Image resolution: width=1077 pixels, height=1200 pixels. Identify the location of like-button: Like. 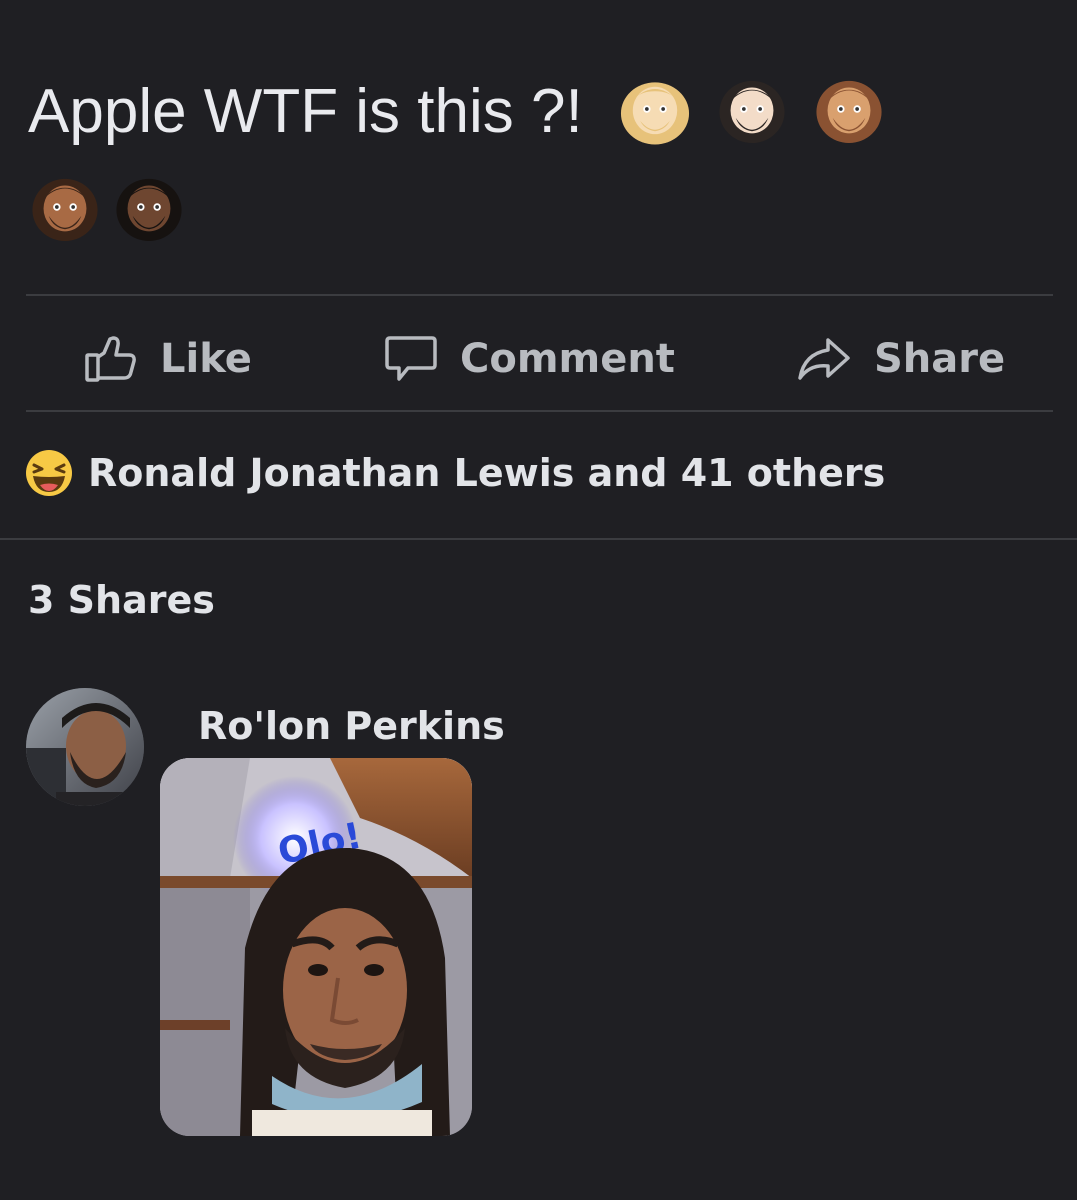
(168, 359).